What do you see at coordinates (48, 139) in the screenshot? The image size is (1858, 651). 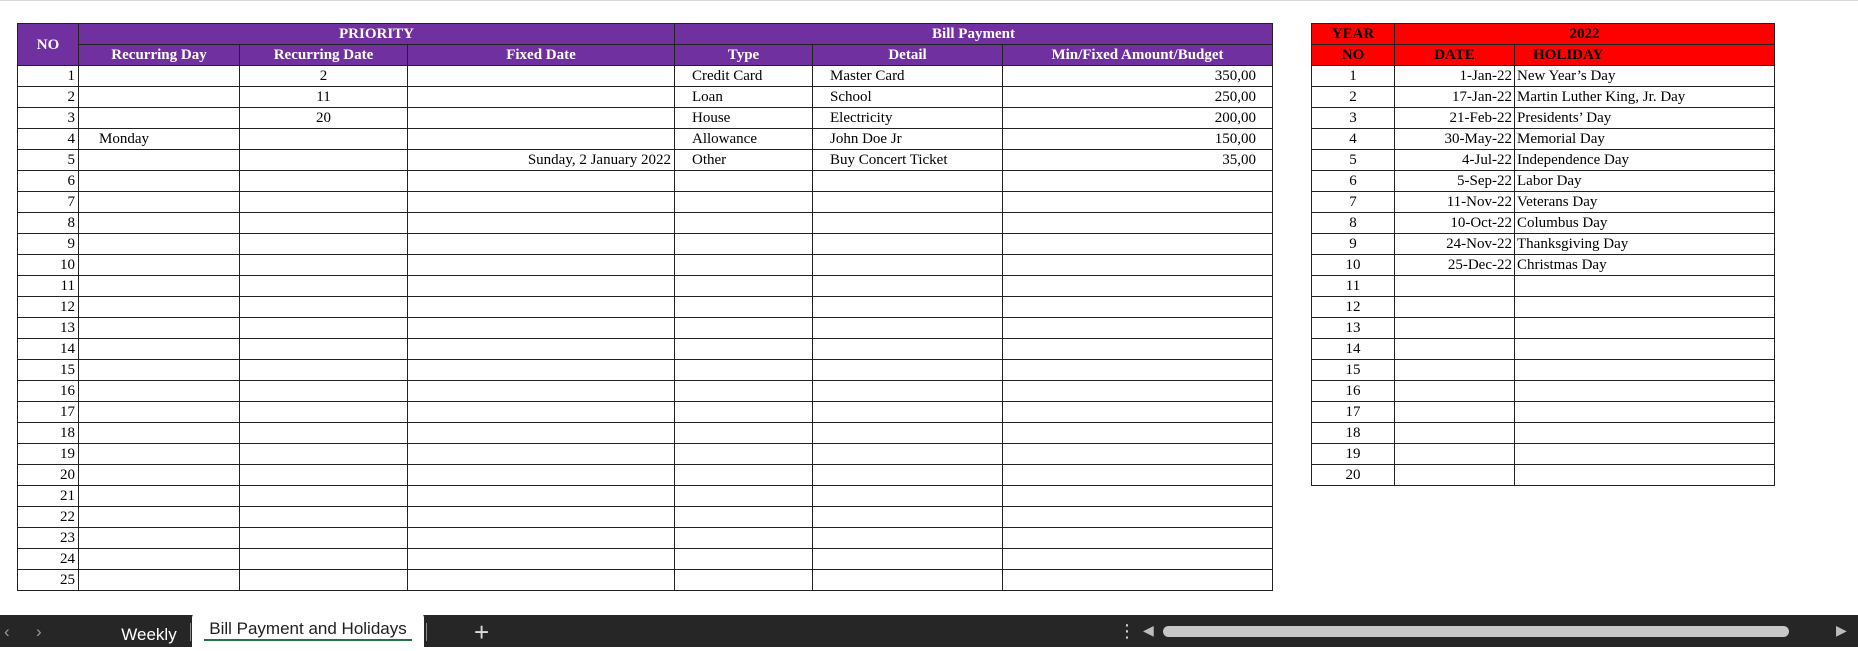 I see `row-number-cell: 4` at bounding box center [48, 139].